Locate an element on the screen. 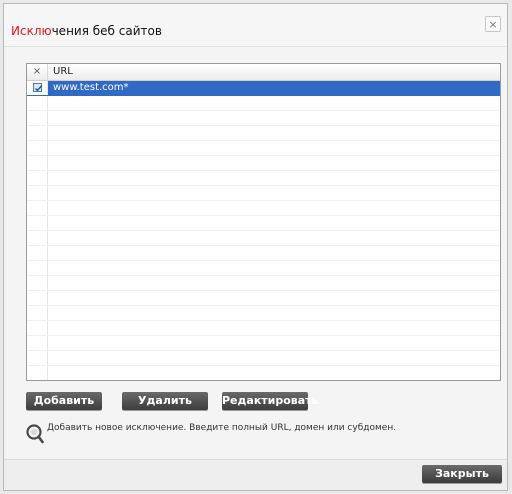  close-button: Закрыть is located at coordinates (462, 474).